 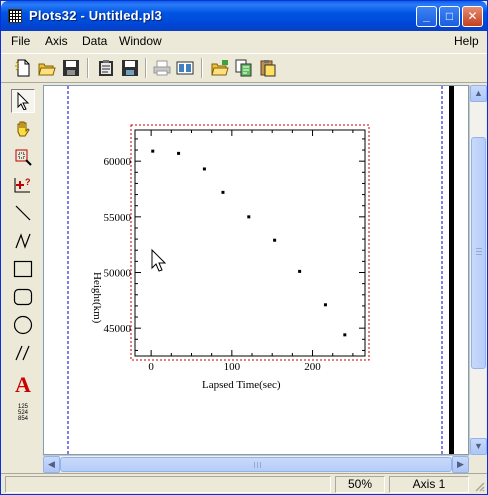 What do you see at coordinates (244, 41) in the screenshot?
I see `menu-bar: File Axis Data Window Help` at bounding box center [244, 41].